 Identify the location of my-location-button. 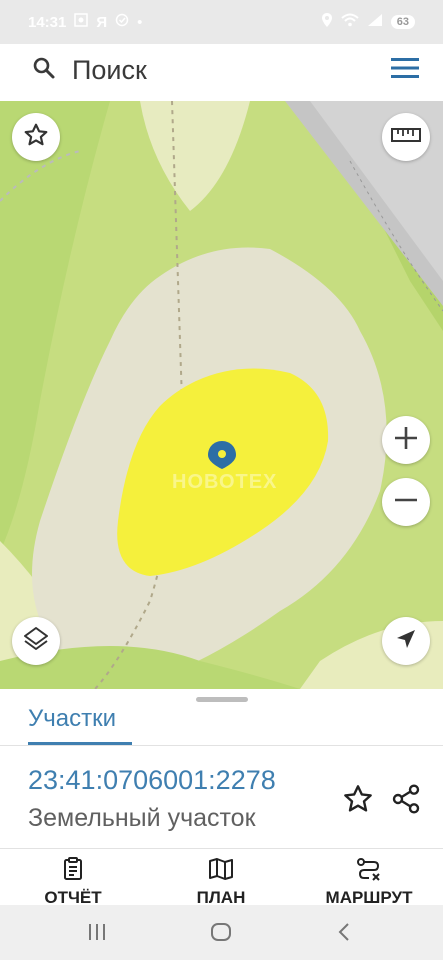
(406, 641).